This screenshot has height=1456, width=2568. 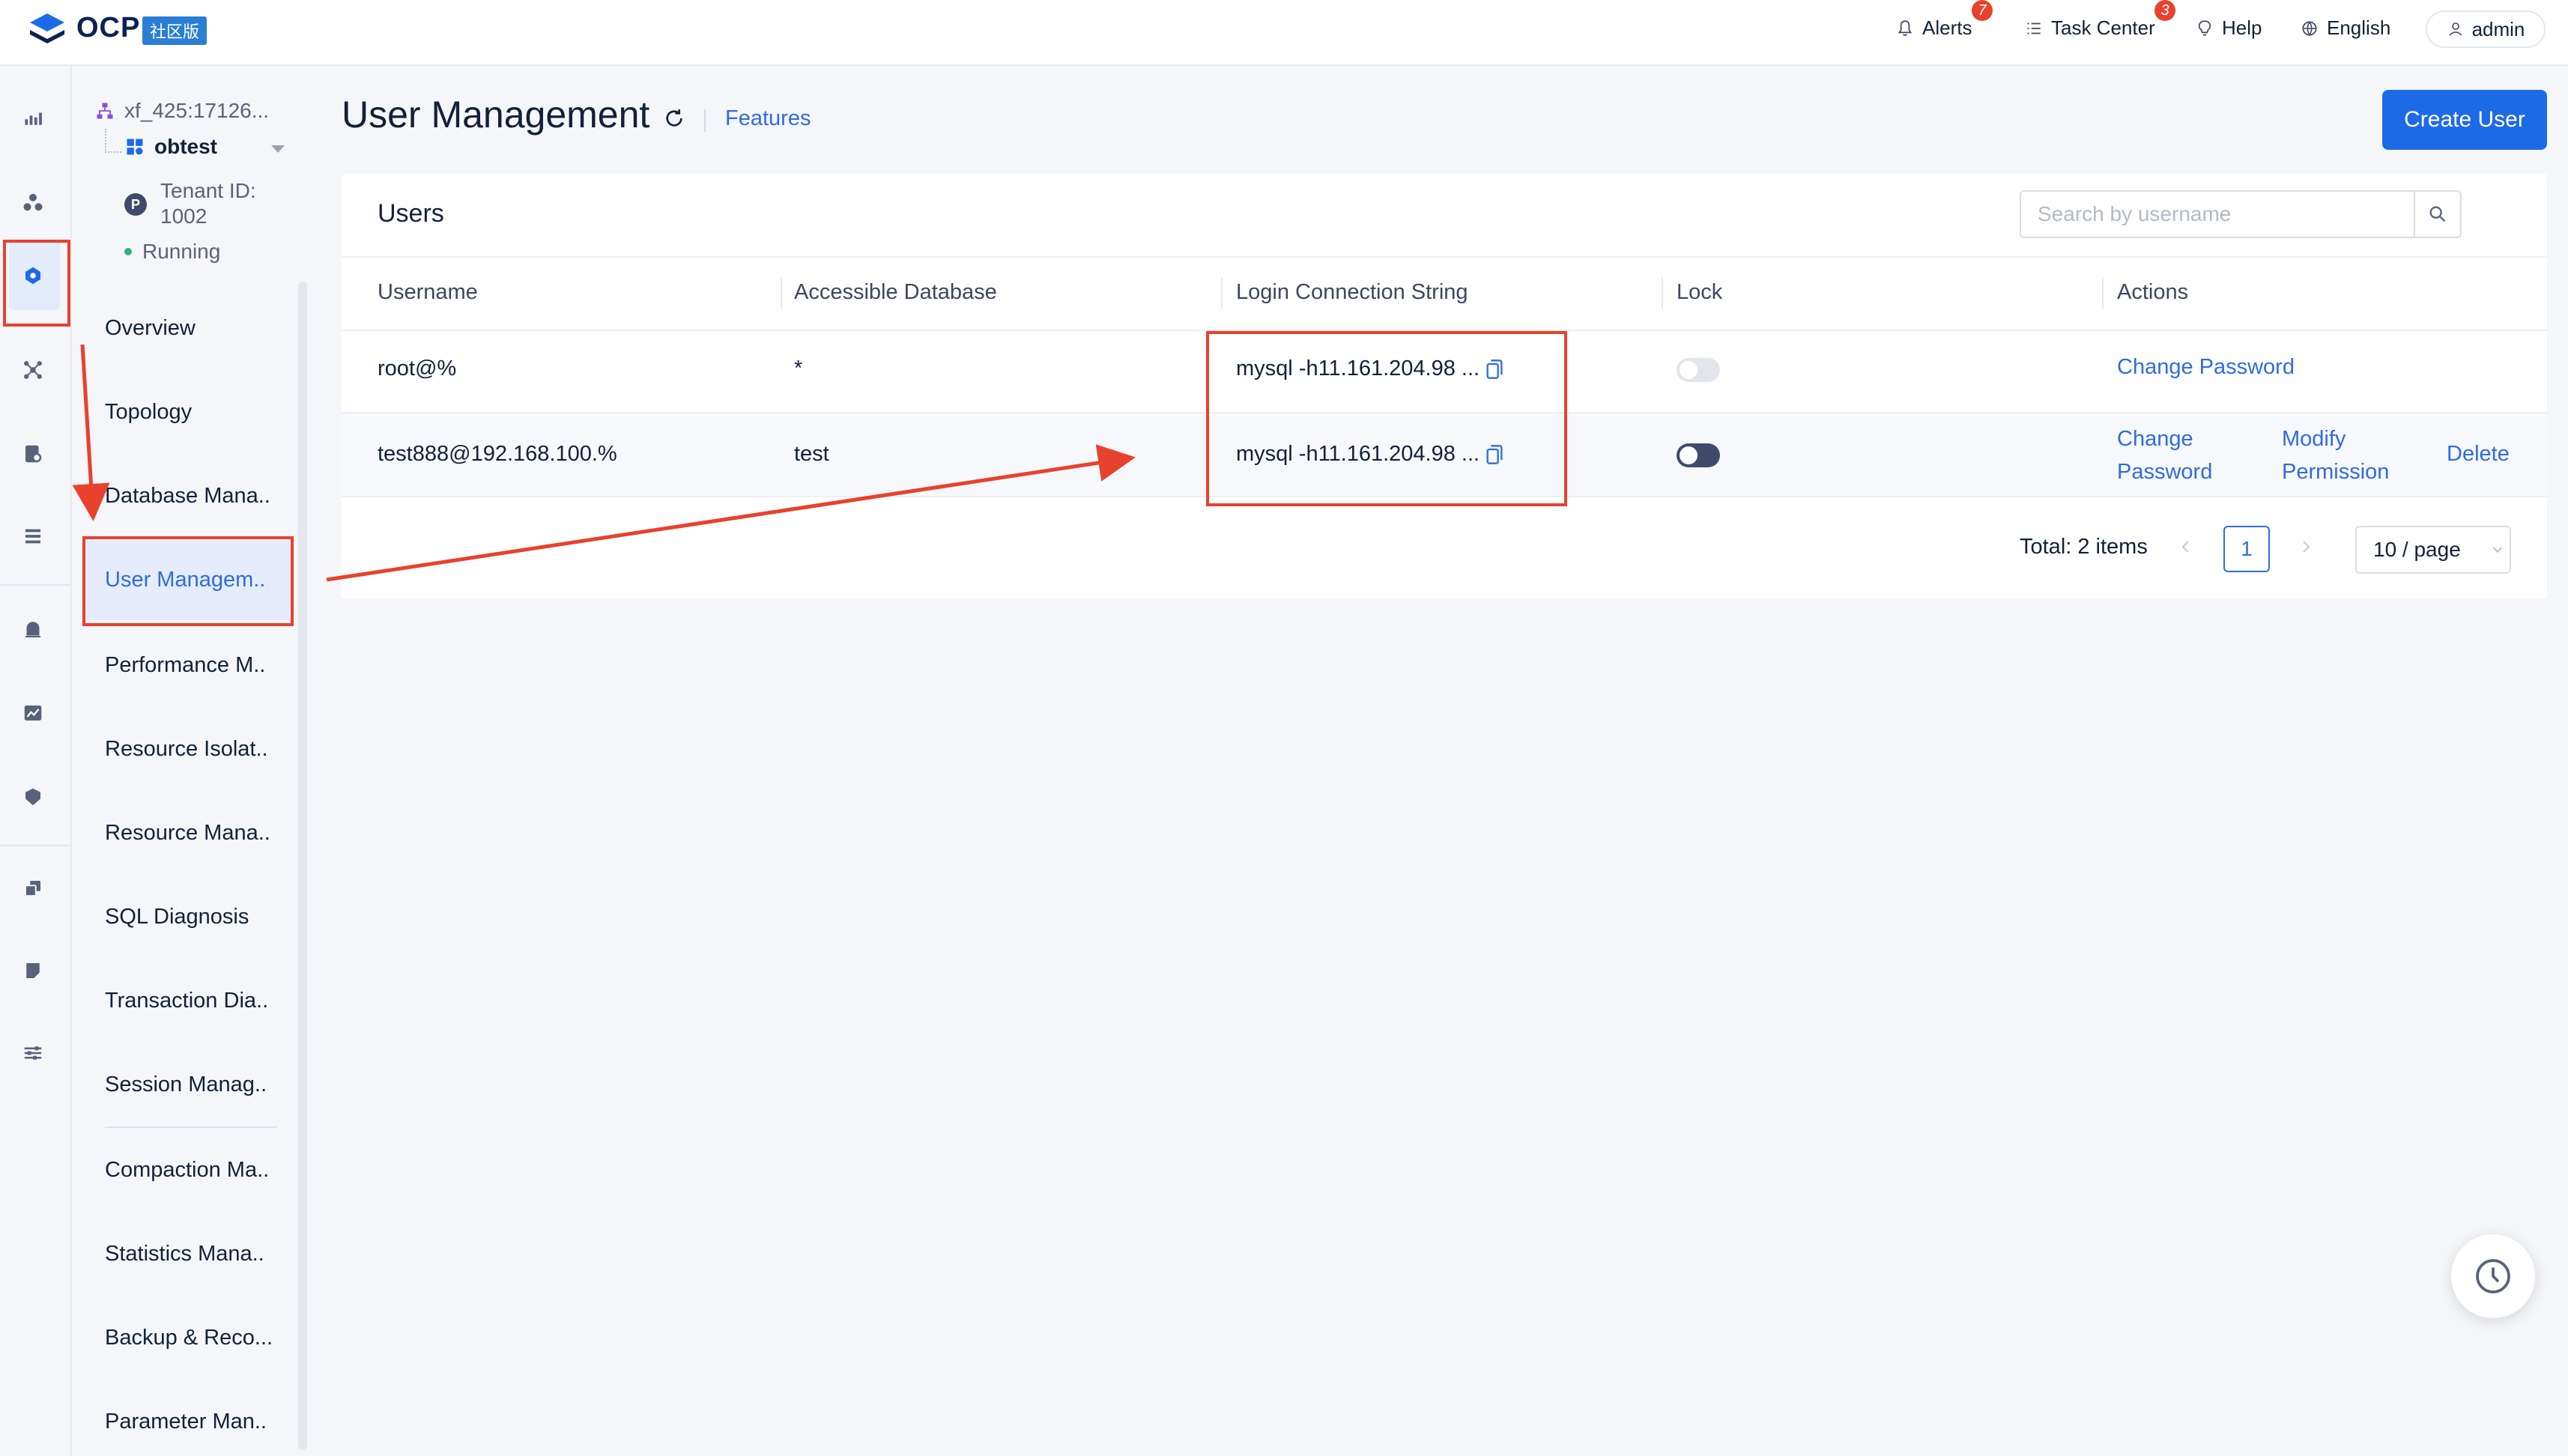 I want to click on logo-text: OCP, so click(x=108, y=28).